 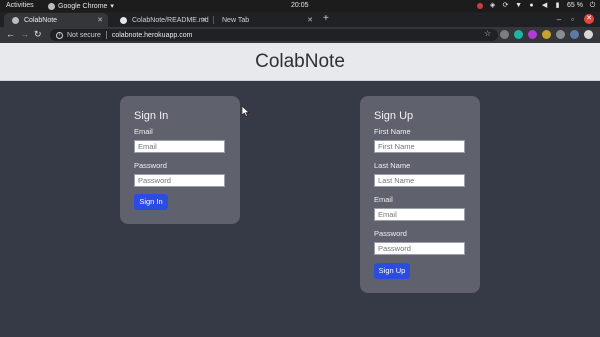 I want to click on wifi-icon: ▼, so click(x=518, y=5).